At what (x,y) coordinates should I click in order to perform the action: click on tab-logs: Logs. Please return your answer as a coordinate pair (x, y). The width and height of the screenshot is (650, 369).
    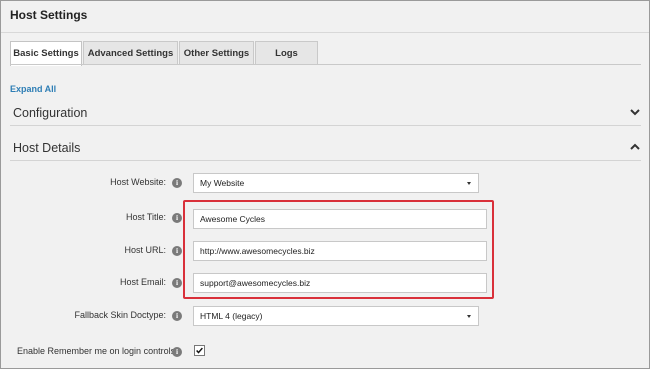
    Looking at the image, I should click on (286, 52).